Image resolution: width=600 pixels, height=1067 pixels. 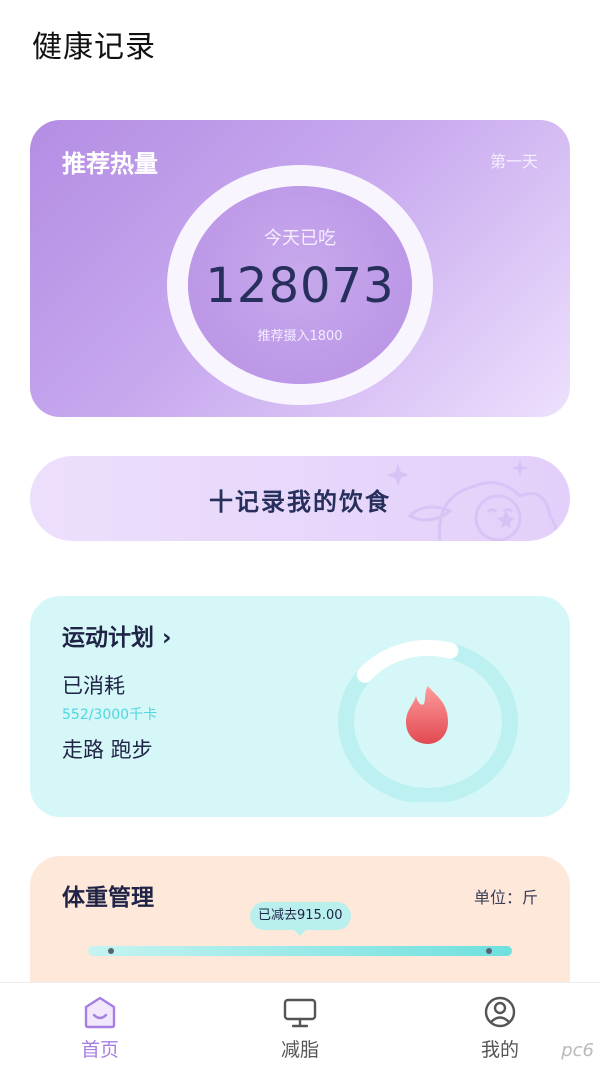 I want to click on page-title: 健康记录, so click(x=94, y=47).